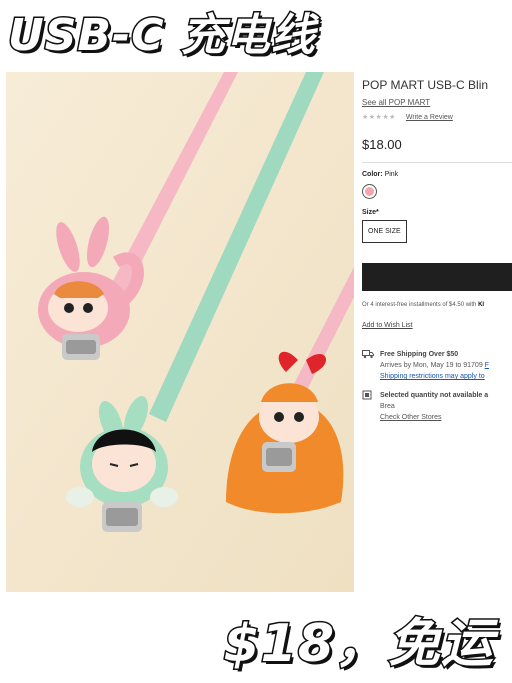 This screenshot has height=683, width=512. Describe the element at coordinates (368, 365) in the screenshot. I see `truck-icon` at that location.